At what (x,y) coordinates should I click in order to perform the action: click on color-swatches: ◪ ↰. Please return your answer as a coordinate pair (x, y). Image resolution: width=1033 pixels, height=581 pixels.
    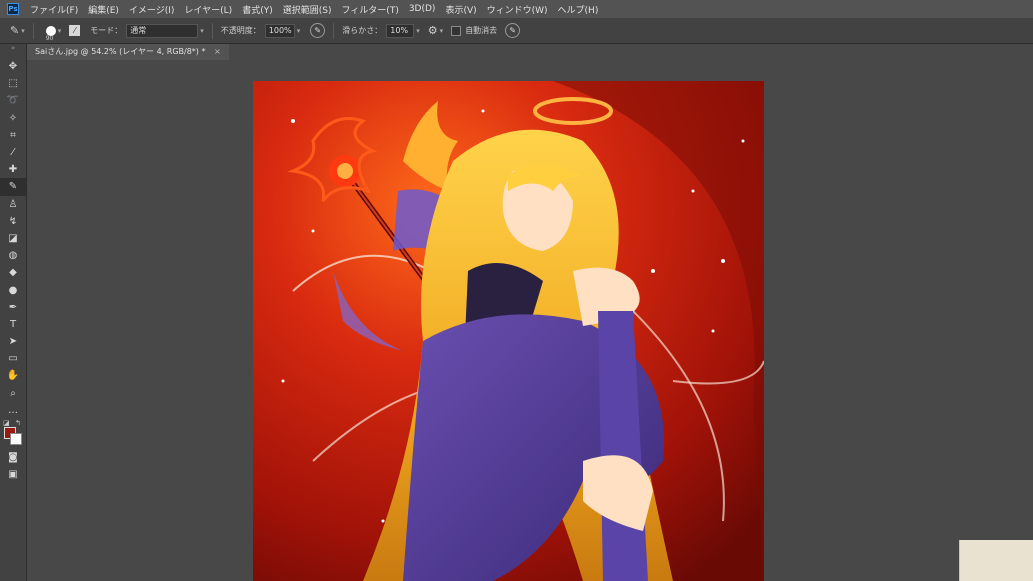
    Looking at the image, I should click on (13, 434).